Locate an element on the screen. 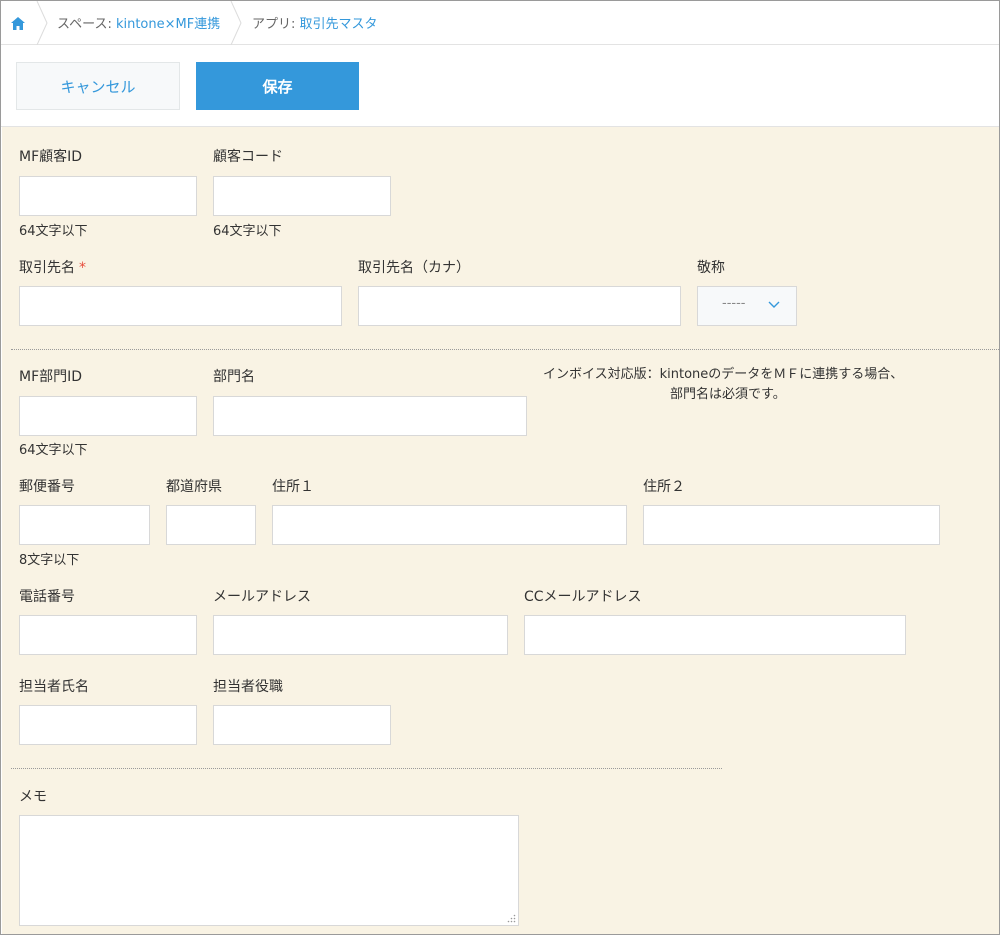 This screenshot has height=935, width=1000. required-mark: * is located at coordinates (82, 268).